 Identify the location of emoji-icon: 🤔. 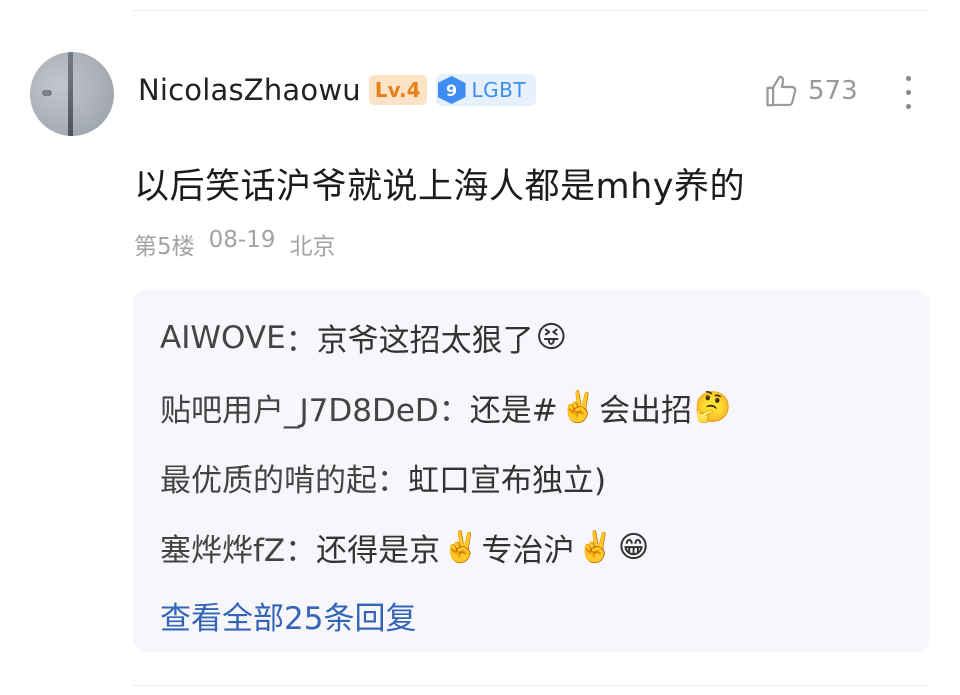
(713, 407).